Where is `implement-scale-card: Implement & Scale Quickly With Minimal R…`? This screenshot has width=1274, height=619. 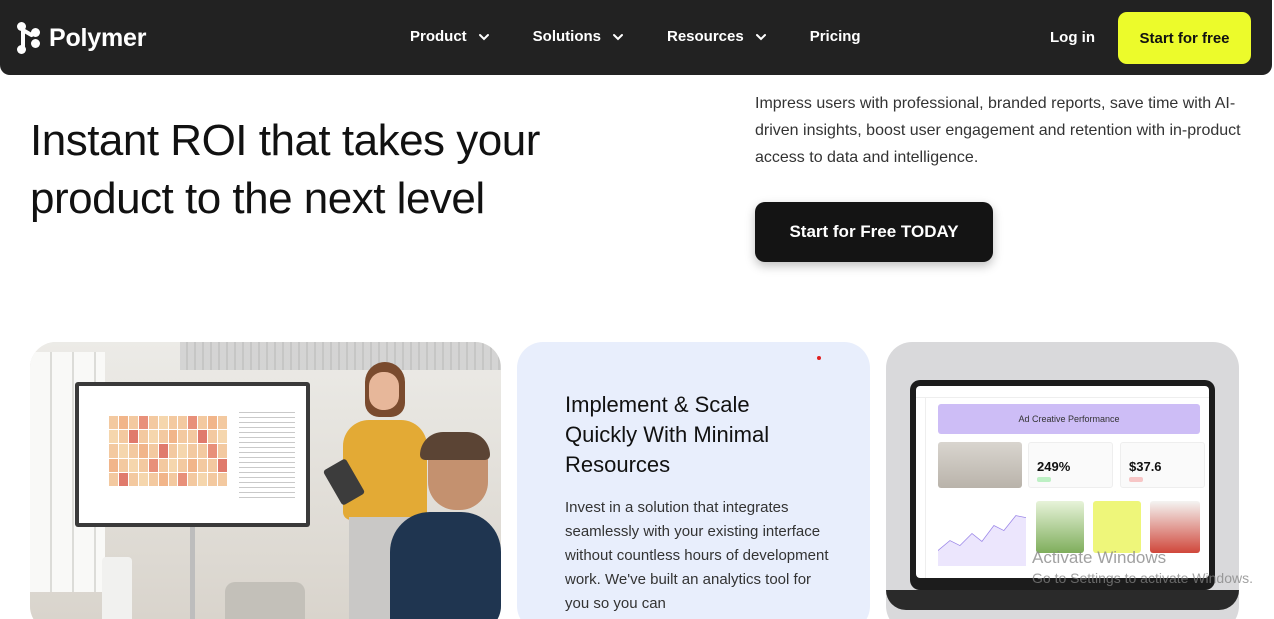 implement-scale-card: Implement & Scale Quickly With Minimal R… is located at coordinates (693, 480).